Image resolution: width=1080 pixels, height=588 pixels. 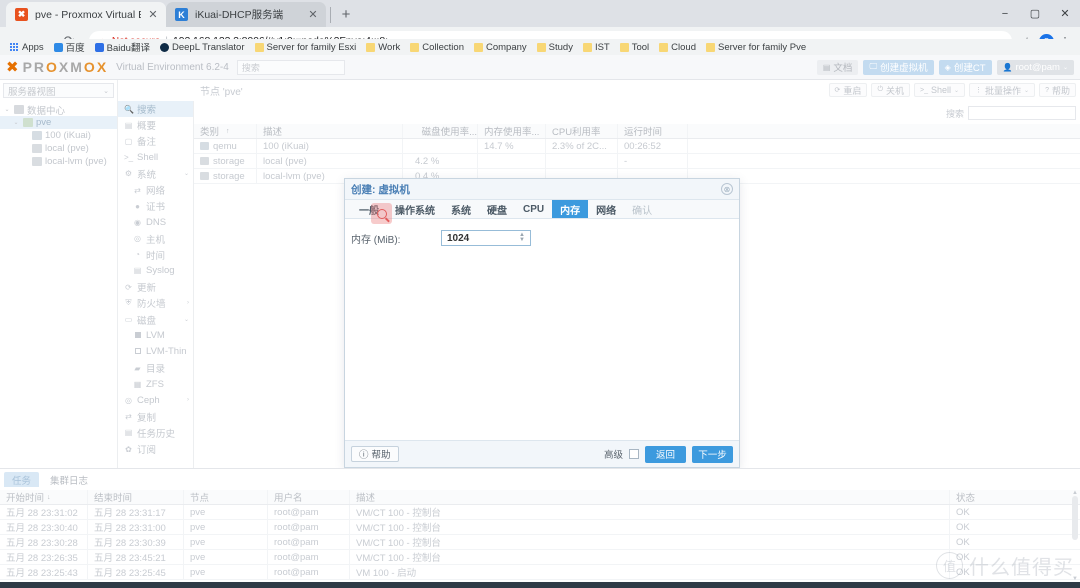 What do you see at coordinates (306, 47) in the screenshot?
I see `bookmark-4: Server for family Esxi` at bounding box center [306, 47].